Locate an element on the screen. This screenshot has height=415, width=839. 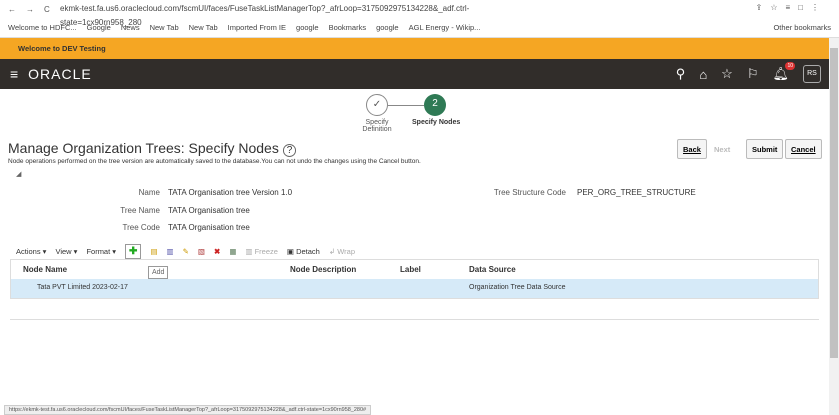
back-icon: ← is located at coordinates (12, 9).